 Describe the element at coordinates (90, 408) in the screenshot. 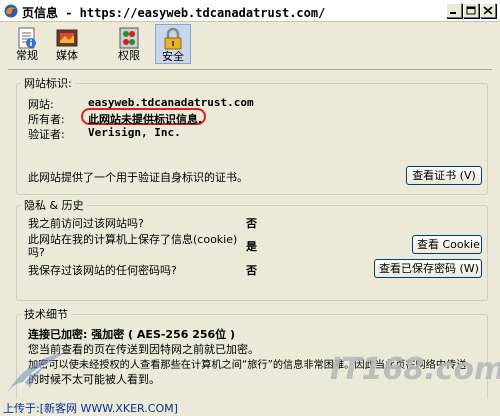

I see `upload-caption-text: 上传于:[新客网 WWW.XKER.COM]` at that location.